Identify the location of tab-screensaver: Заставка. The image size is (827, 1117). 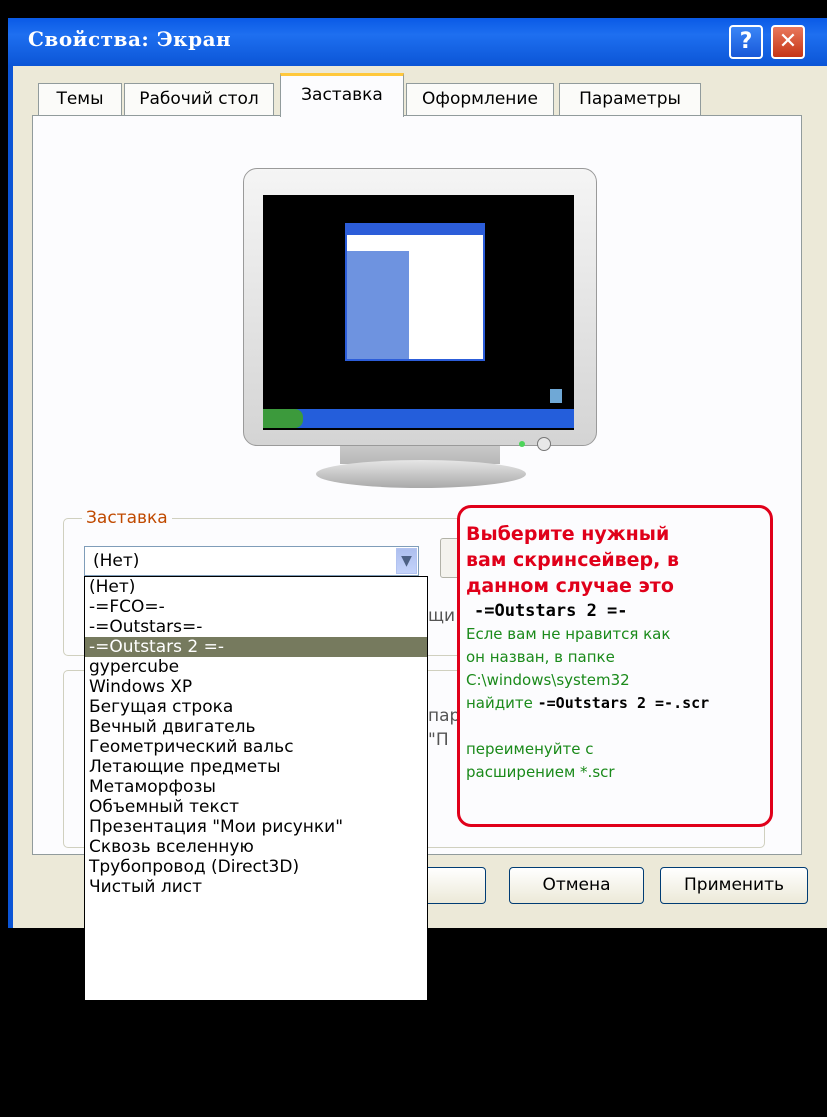
(342, 95).